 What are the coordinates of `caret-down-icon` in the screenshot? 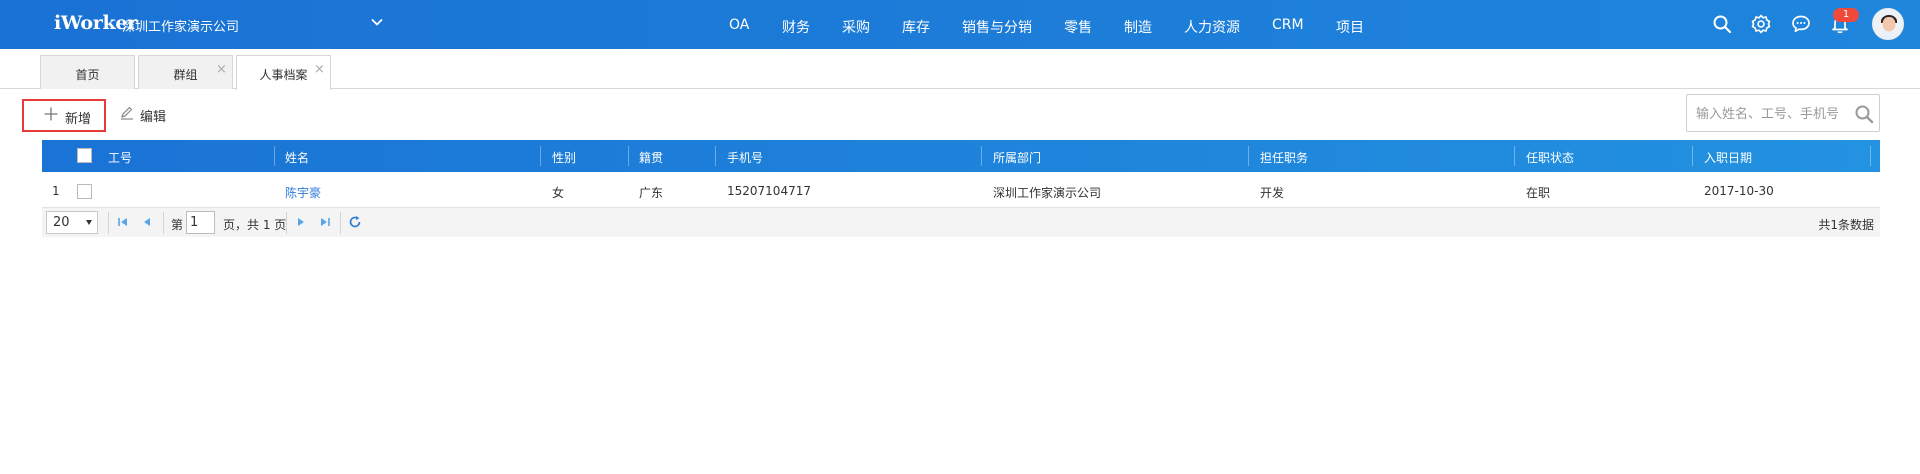 It's located at (89, 222).